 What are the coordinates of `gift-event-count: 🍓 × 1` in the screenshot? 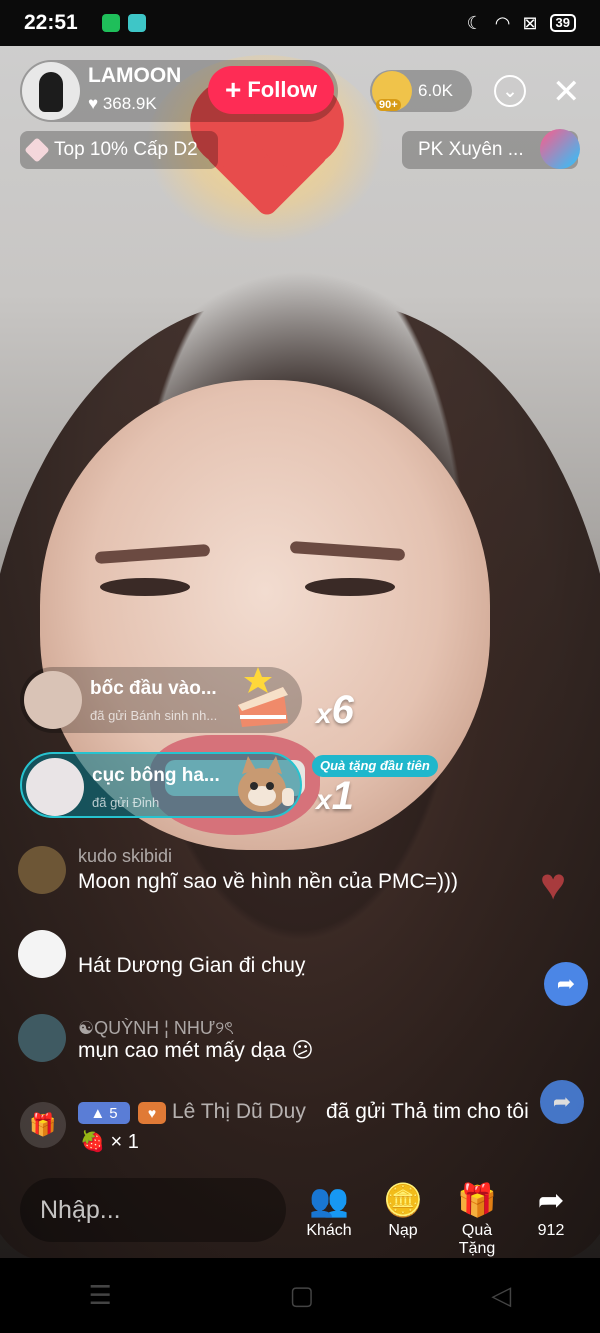 It's located at (109, 1141).